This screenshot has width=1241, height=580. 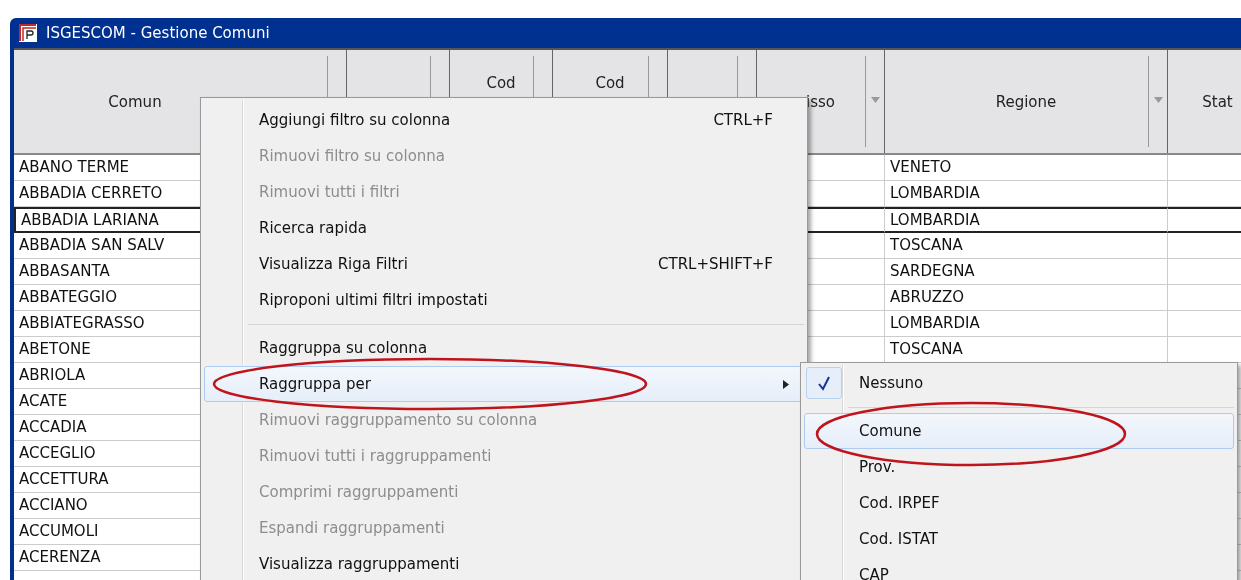 I want to click on submenu-arrow-icon, so click(x=786, y=384).